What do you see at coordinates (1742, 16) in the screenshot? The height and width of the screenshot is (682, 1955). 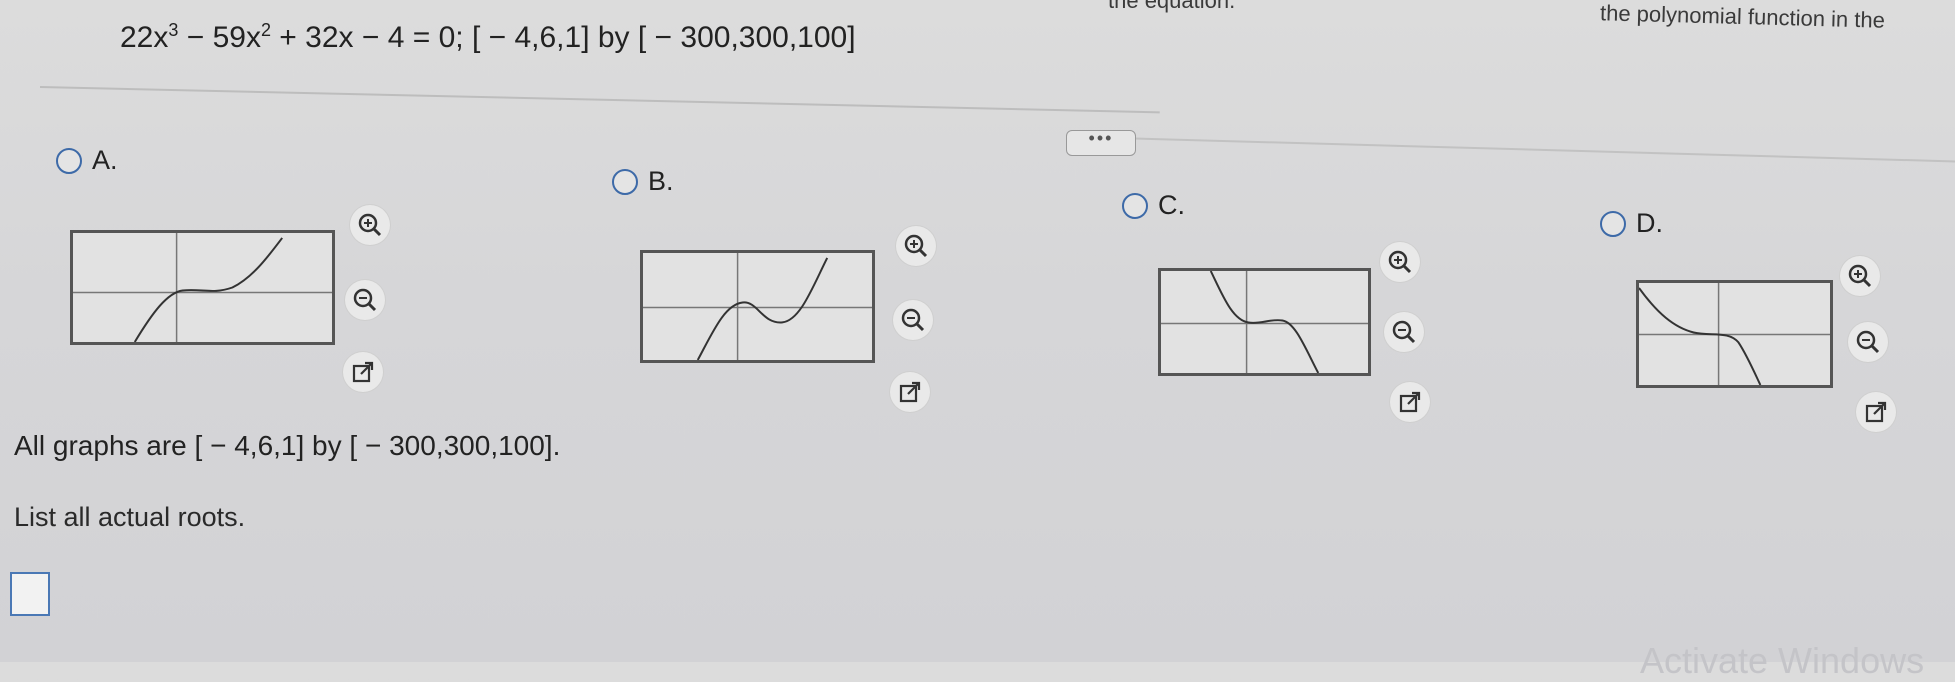 I see `header-fragment-right: the polynomial function in the` at bounding box center [1742, 16].